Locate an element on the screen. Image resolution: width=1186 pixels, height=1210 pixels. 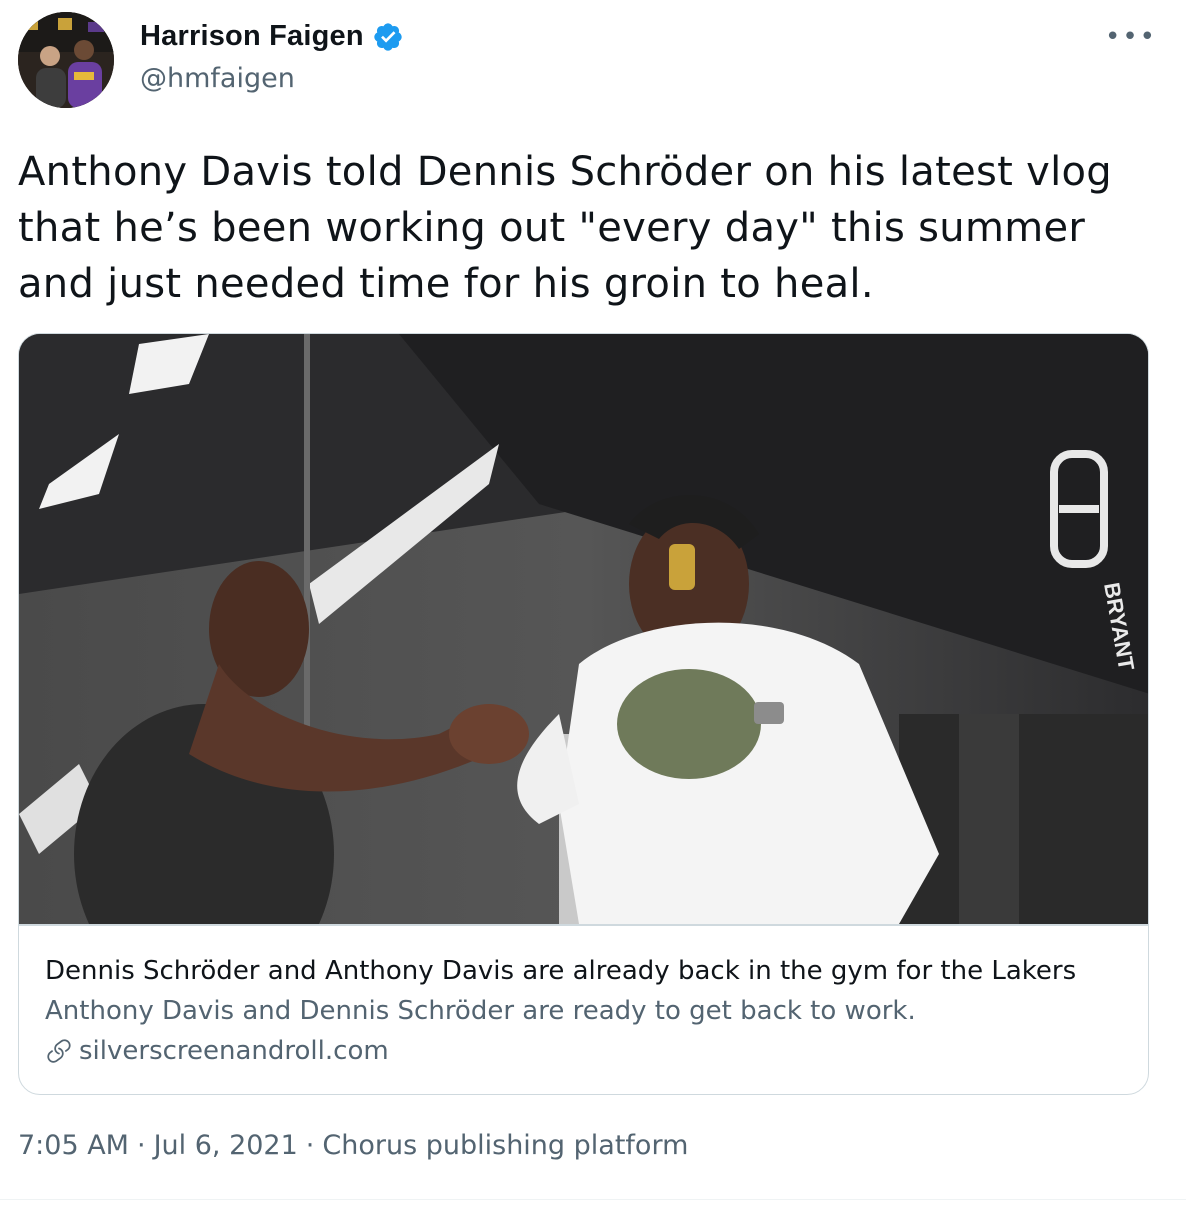
more-dots-icon: ••• is located at coordinates (1131, 37).